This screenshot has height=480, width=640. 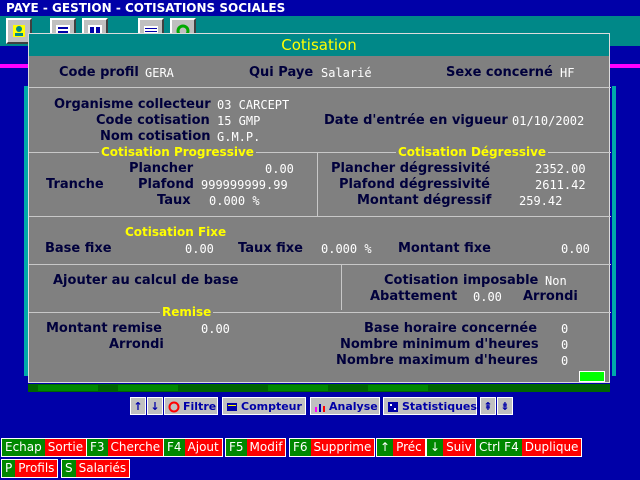 What do you see at coordinates (439, 406) in the screenshot?
I see `statistiques-label: Statistiques` at bounding box center [439, 406].